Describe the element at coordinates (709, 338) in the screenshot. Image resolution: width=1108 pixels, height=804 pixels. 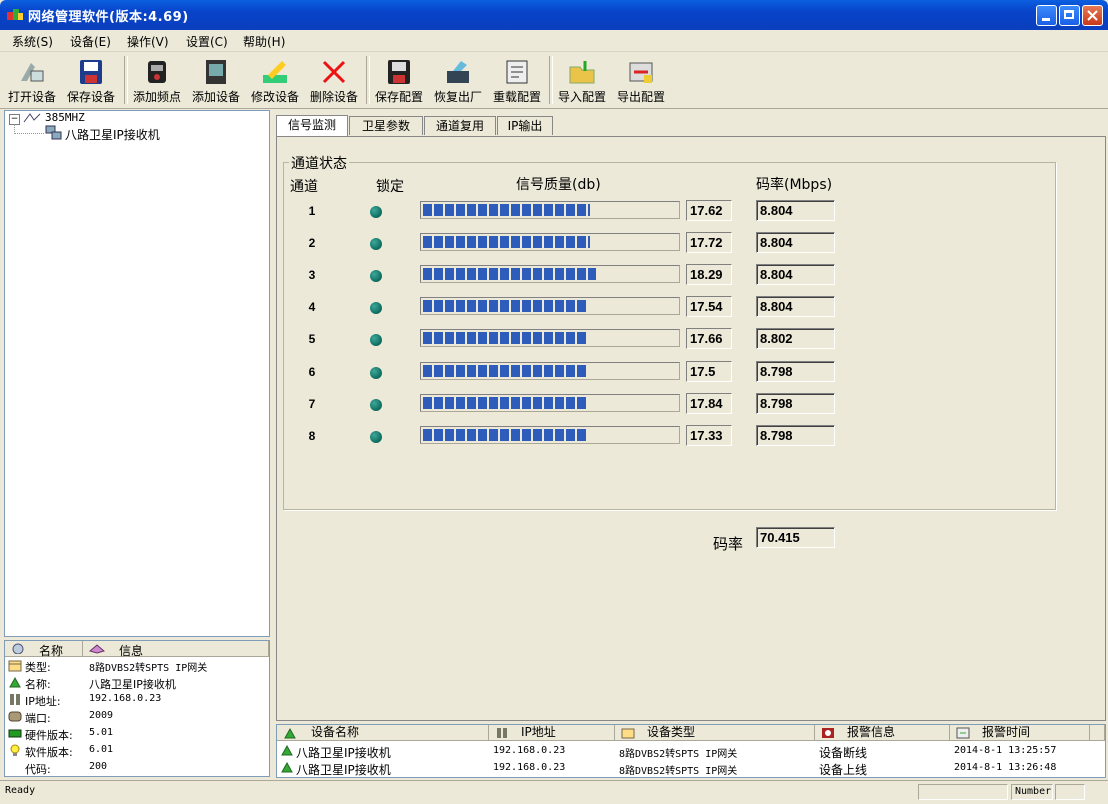
I see `signal-quality-value: 17.66` at that location.